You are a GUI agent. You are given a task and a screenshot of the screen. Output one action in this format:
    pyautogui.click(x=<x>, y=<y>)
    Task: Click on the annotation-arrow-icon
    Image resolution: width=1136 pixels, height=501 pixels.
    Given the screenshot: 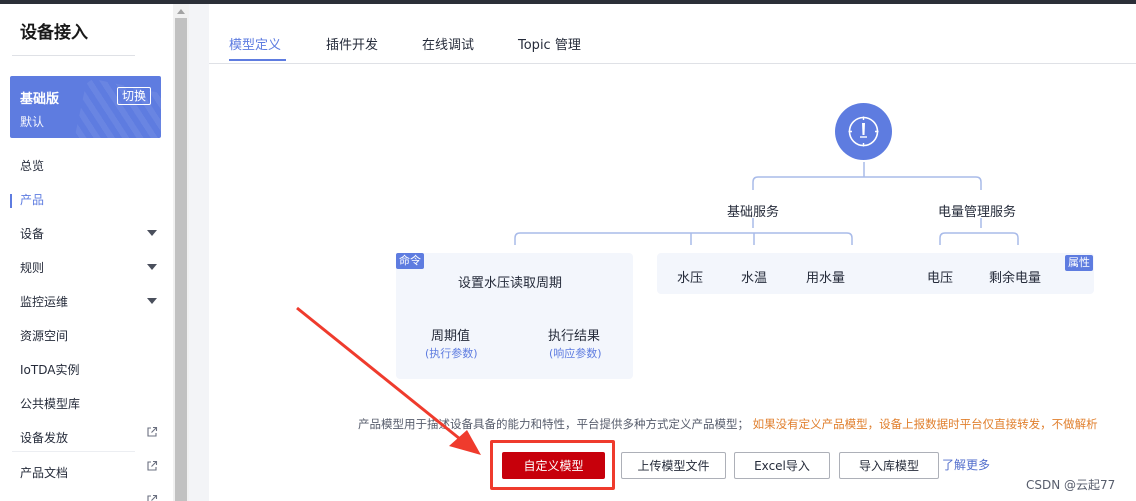 What is the action you would take?
    pyautogui.click(x=388, y=380)
    